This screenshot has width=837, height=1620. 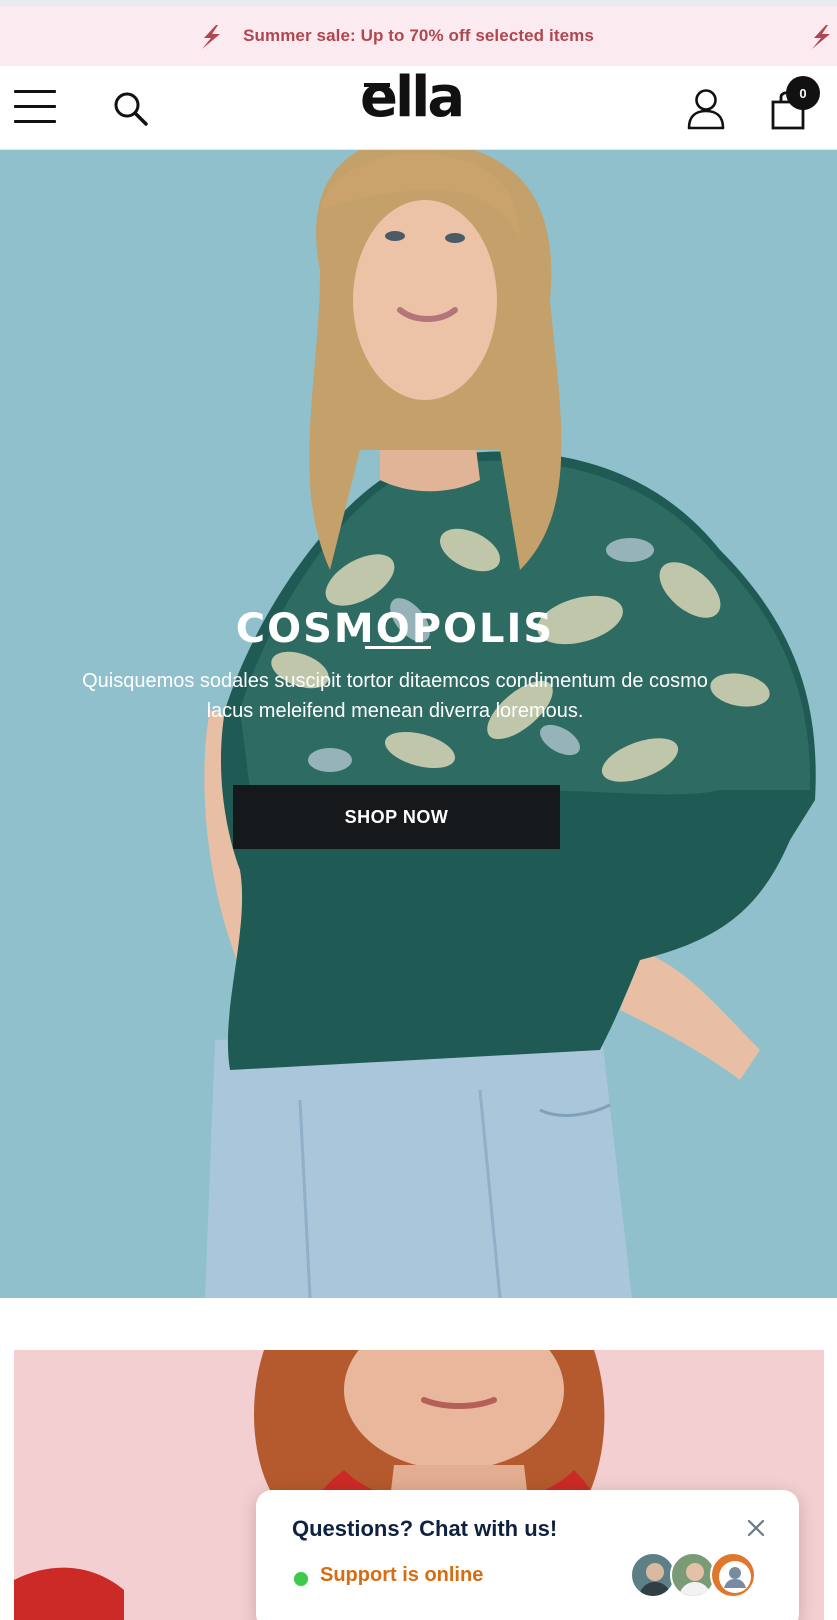 What do you see at coordinates (398, 647) in the screenshot?
I see `hero-title-underline` at bounding box center [398, 647].